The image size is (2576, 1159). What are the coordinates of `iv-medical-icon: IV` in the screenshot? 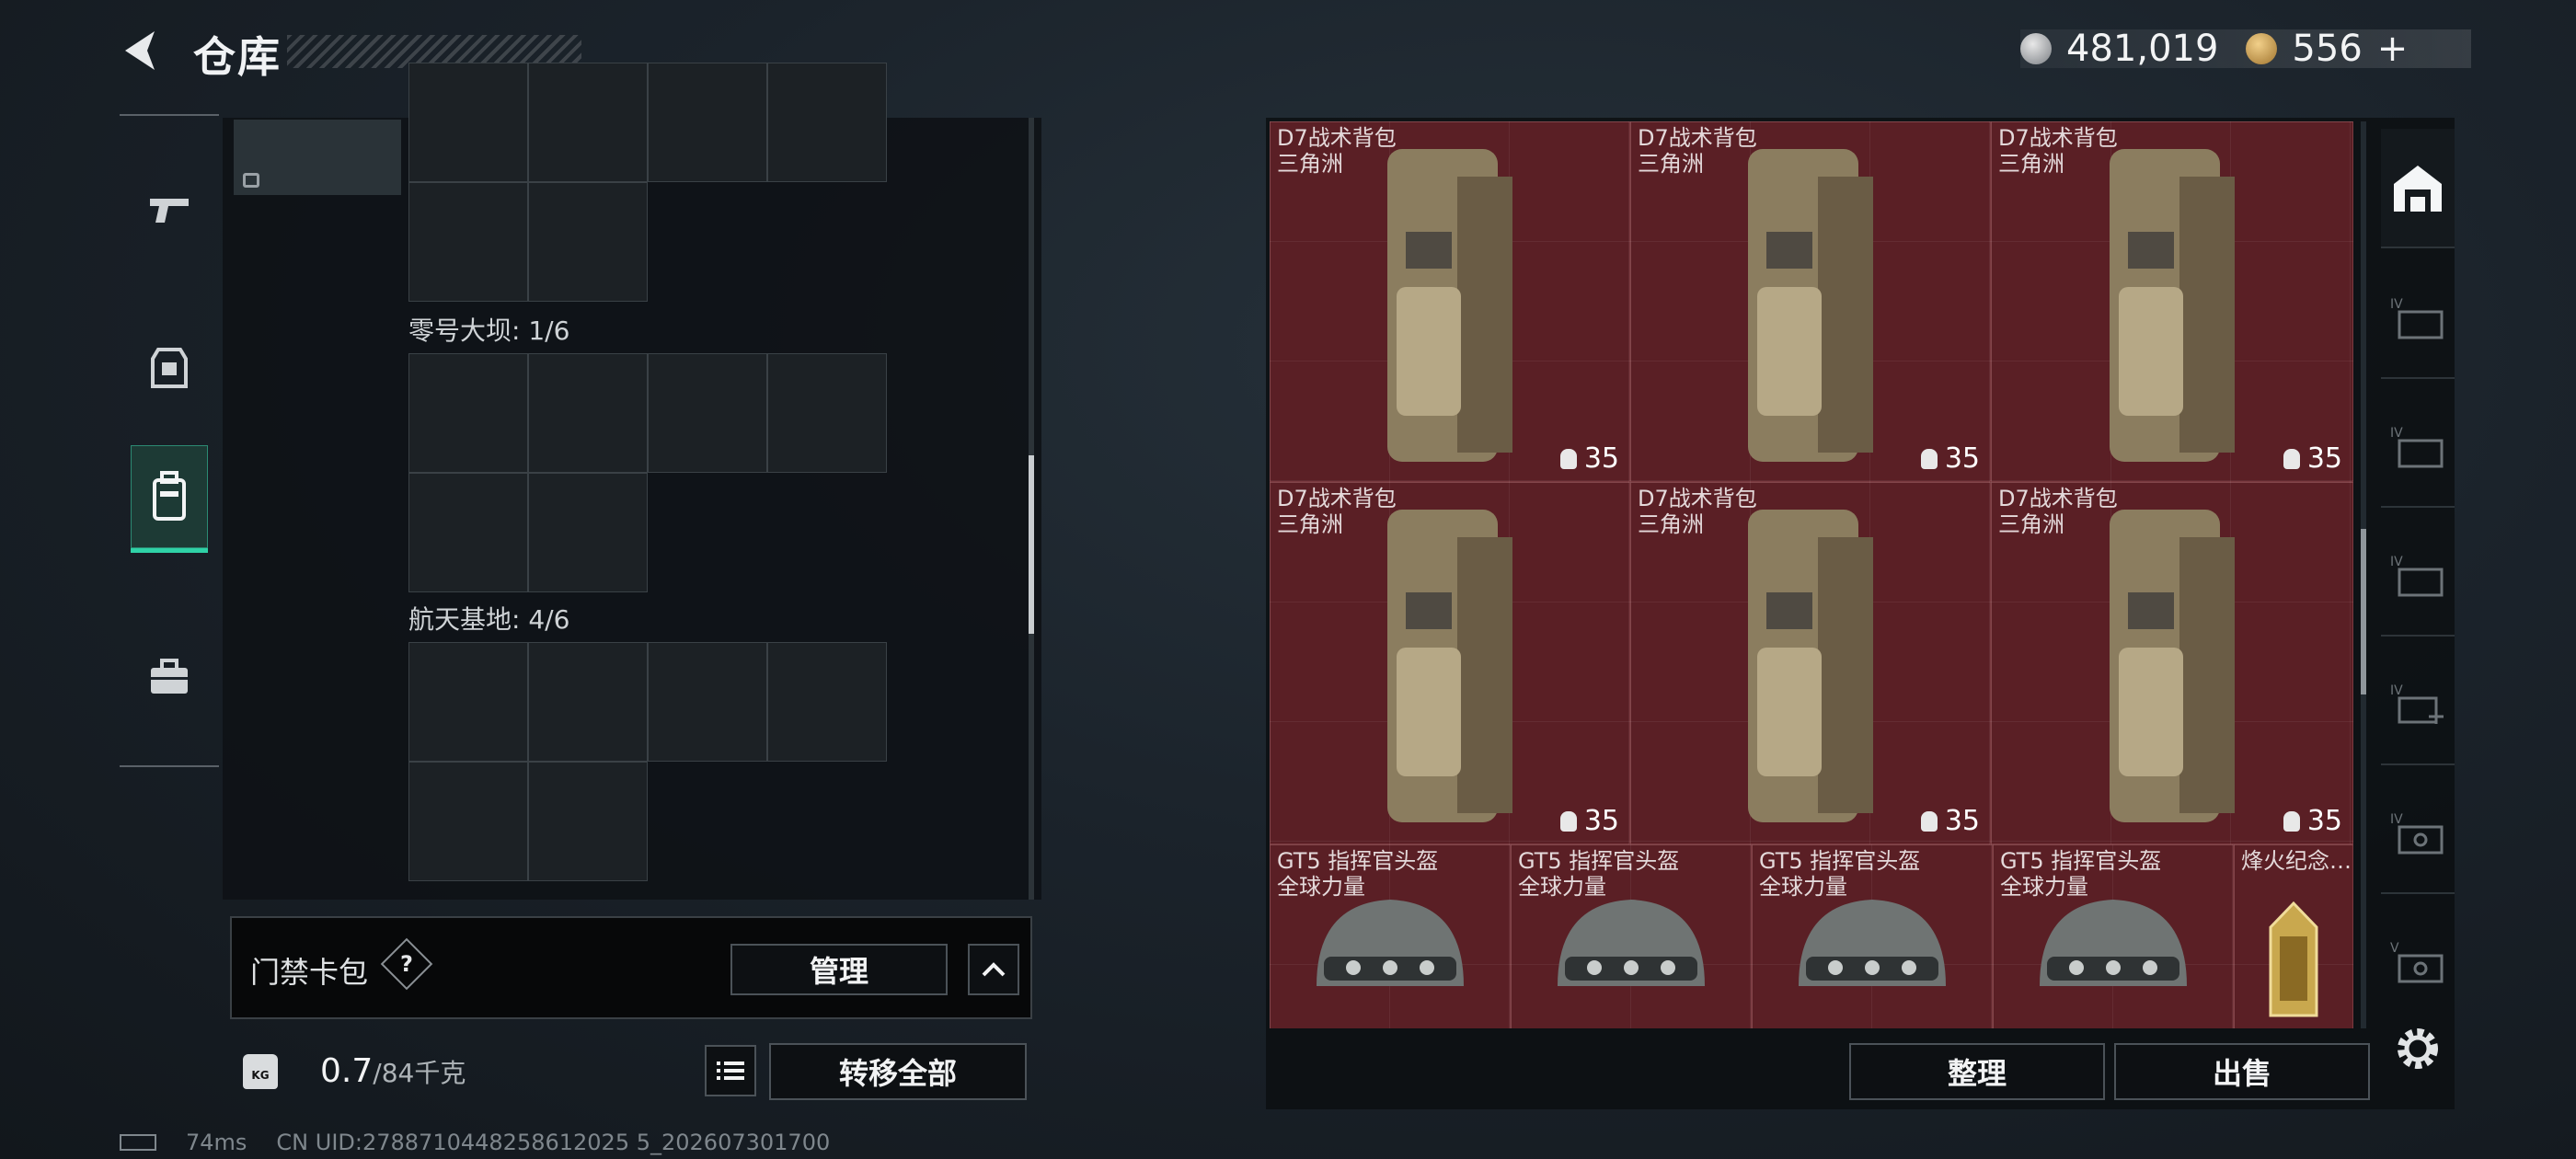 It's located at (2417, 703).